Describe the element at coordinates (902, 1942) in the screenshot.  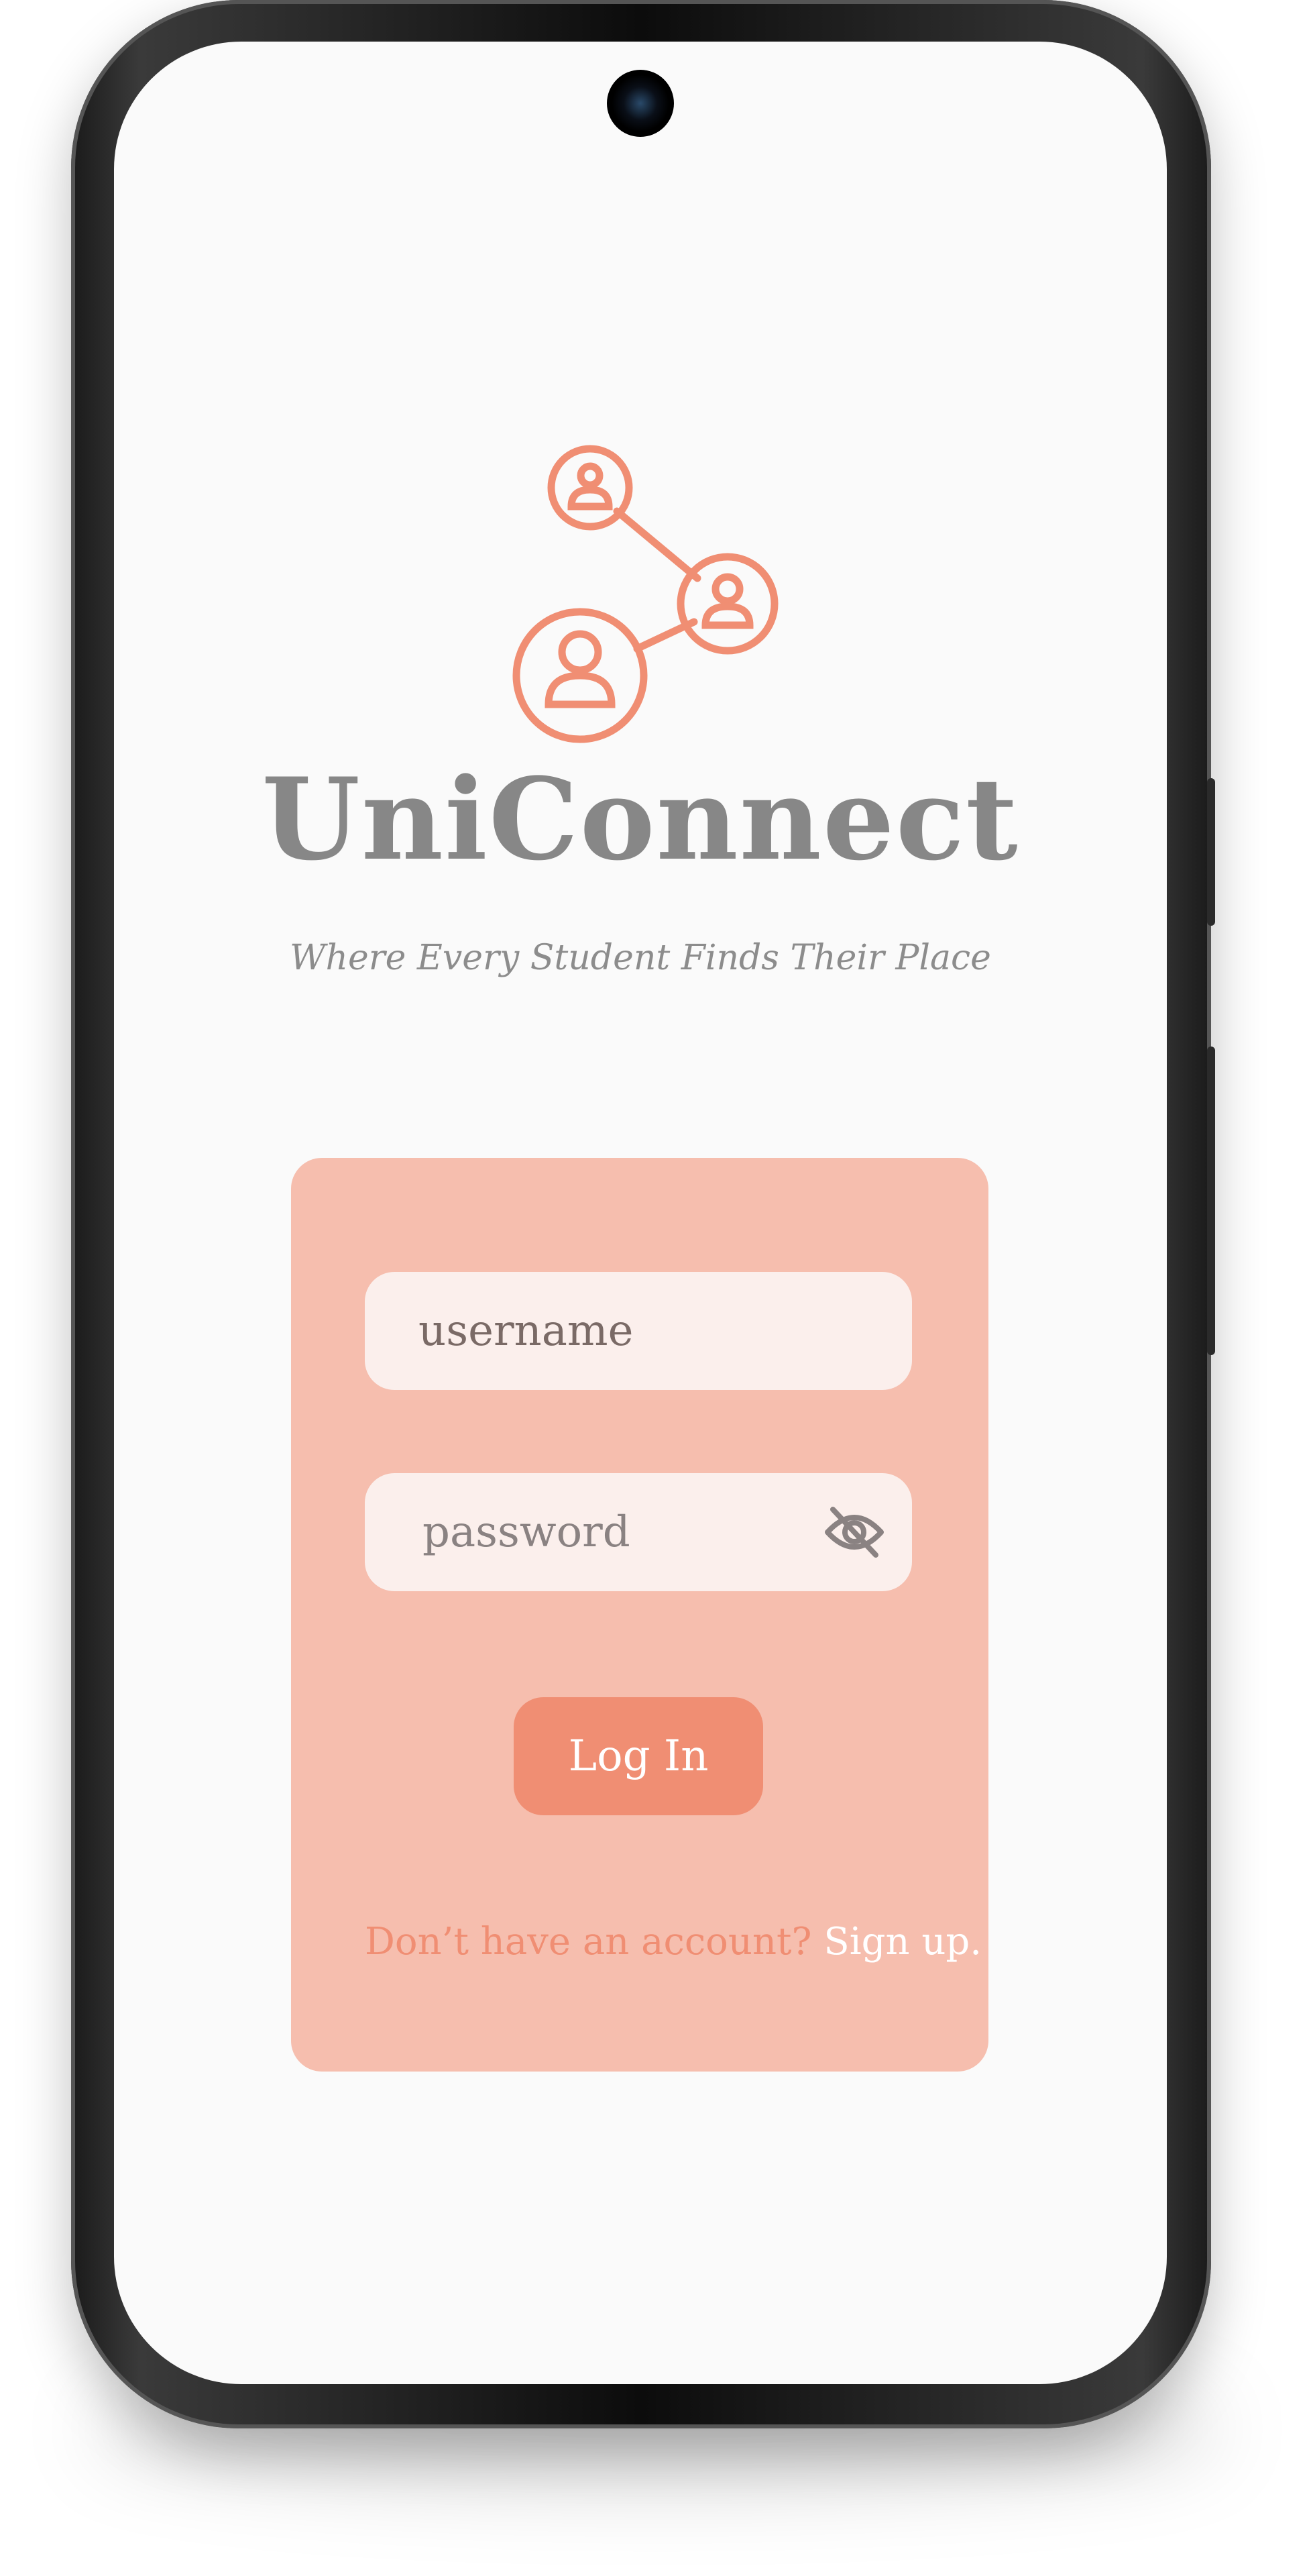
I see `signup-link: Sign up.` at that location.